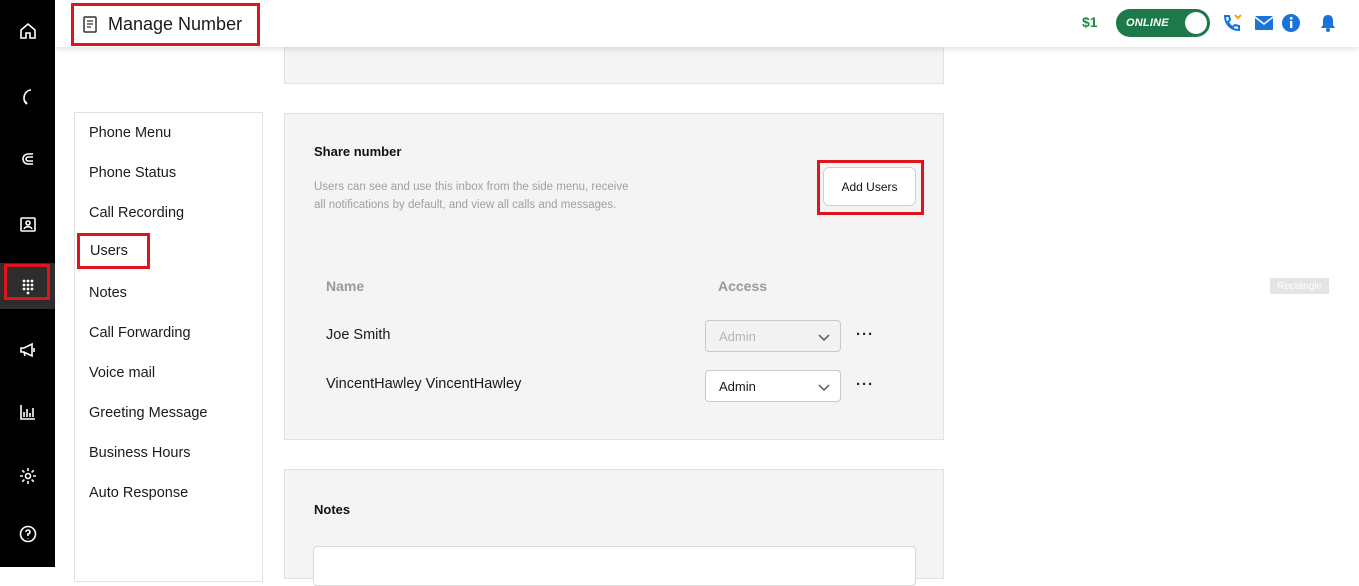  What do you see at coordinates (175, 24) in the screenshot?
I see `page-title: Manage Number` at bounding box center [175, 24].